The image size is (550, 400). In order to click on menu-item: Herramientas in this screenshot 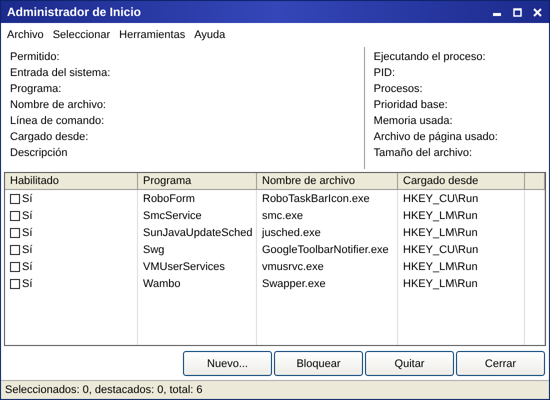, I will do `click(152, 35)`.